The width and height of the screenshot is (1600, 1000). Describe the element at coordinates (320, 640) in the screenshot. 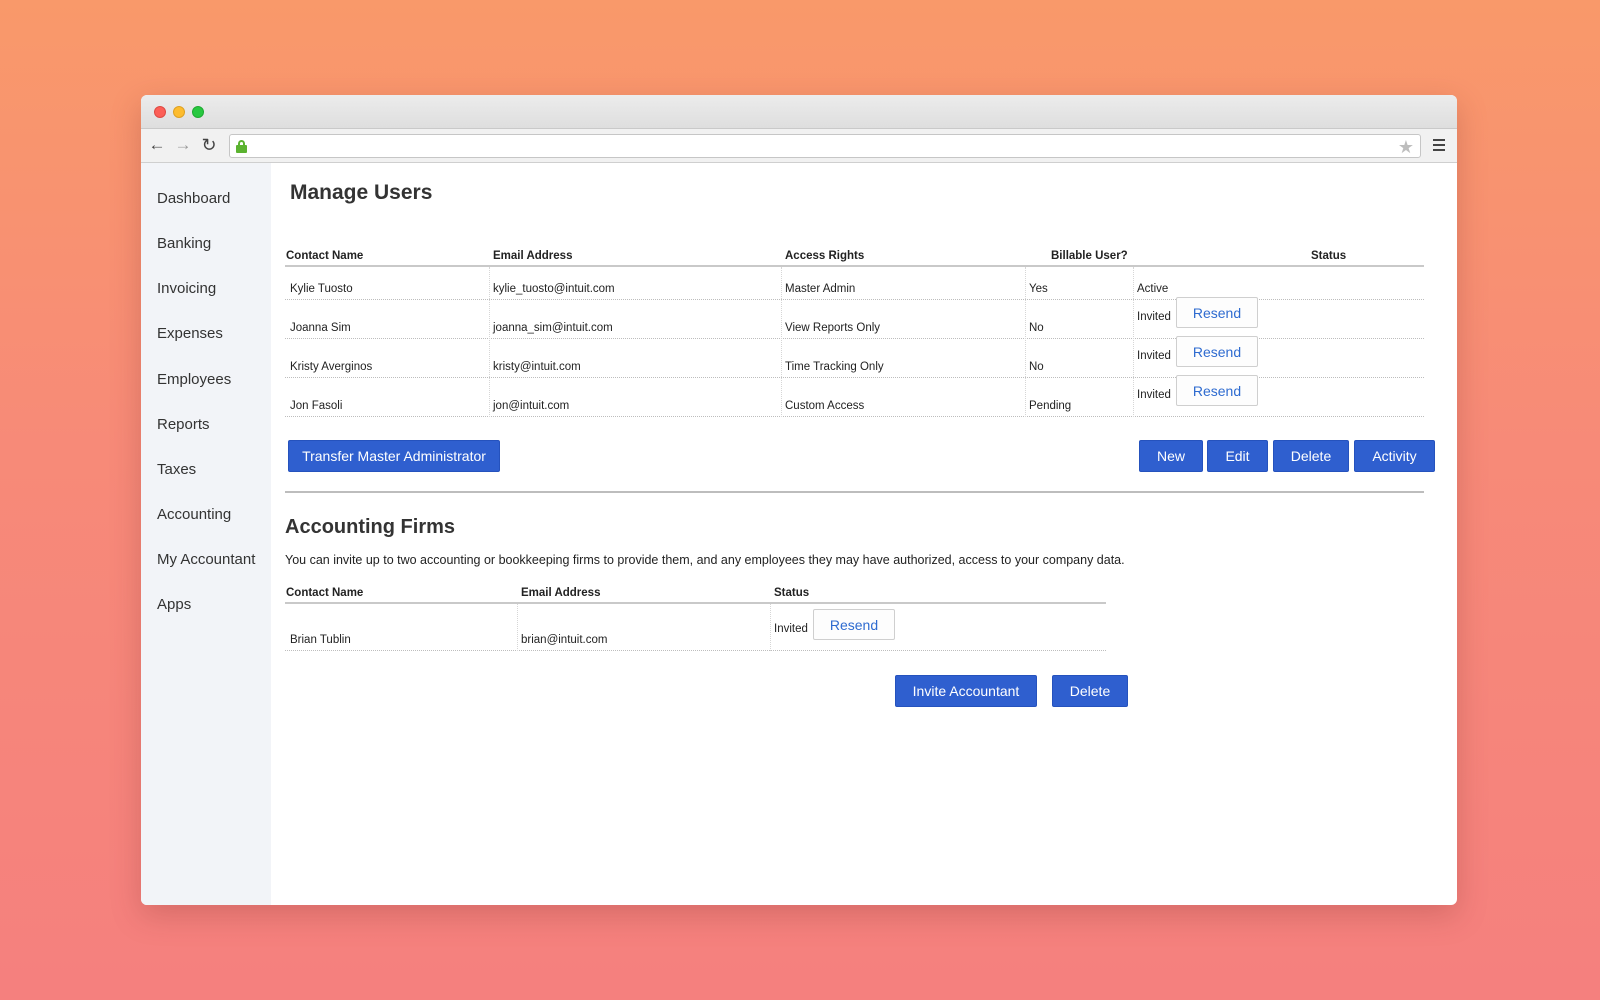

I see `firm-name-cell: Brian Tublin` at that location.